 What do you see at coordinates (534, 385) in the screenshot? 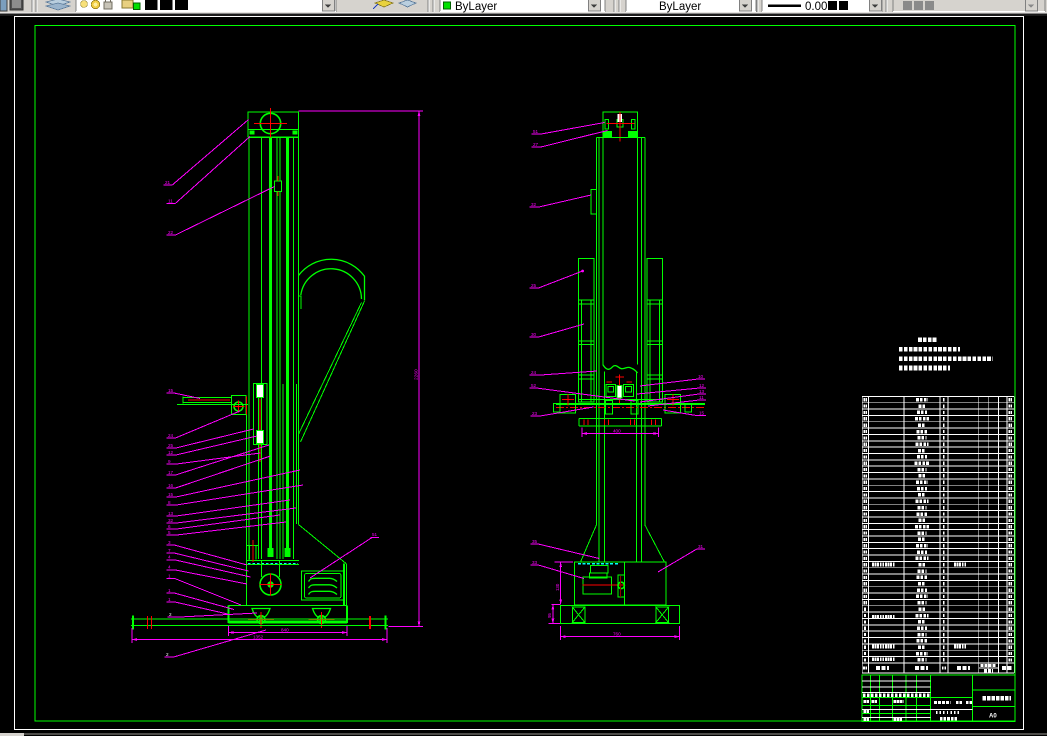
I see `svg-text: 52` at bounding box center [534, 385].